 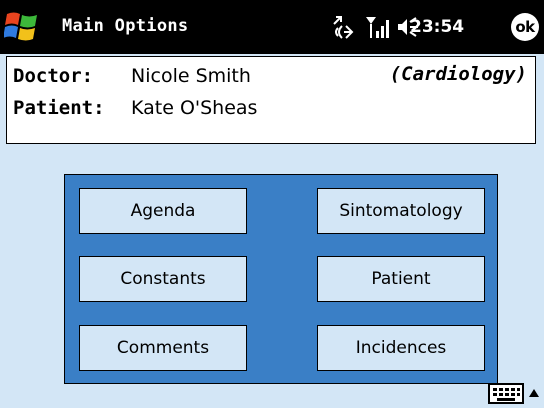 What do you see at coordinates (437, 27) in the screenshot?
I see `clock: 23:54` at bounding box center [437, 27].